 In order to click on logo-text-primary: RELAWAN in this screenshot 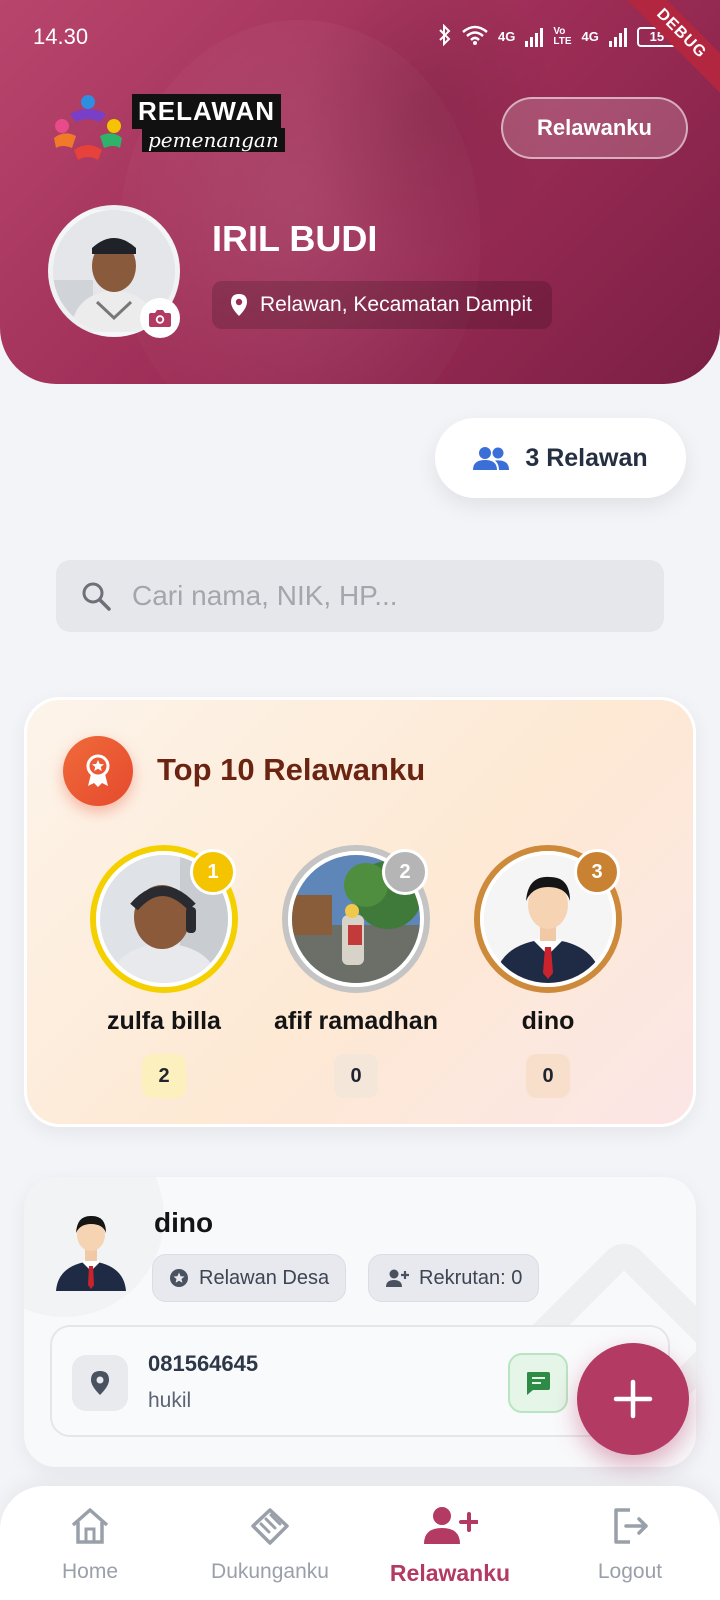, I will do `click(206, 111)`.